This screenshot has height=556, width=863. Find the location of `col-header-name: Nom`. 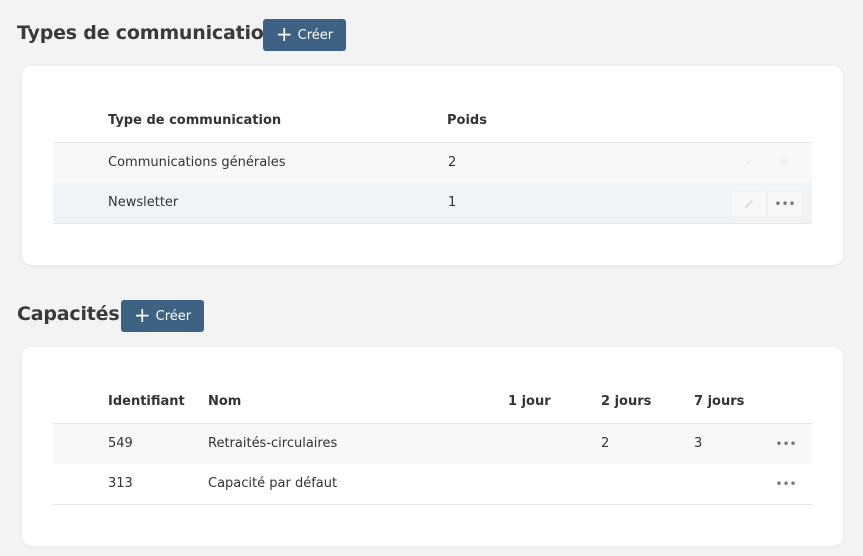

col-header-name: Nom is located at coordinates (225, 401).